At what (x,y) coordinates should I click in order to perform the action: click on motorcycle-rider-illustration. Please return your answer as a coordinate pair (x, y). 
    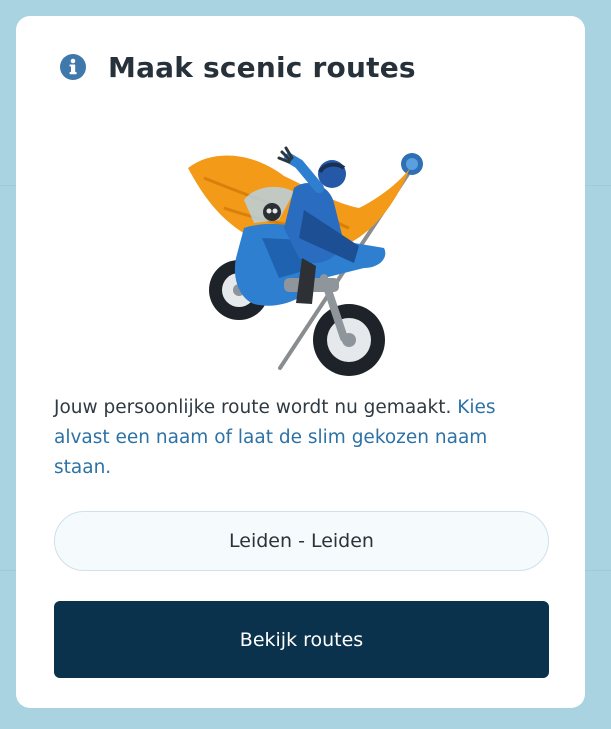
    Looking at the image, I should click on (305, 261).